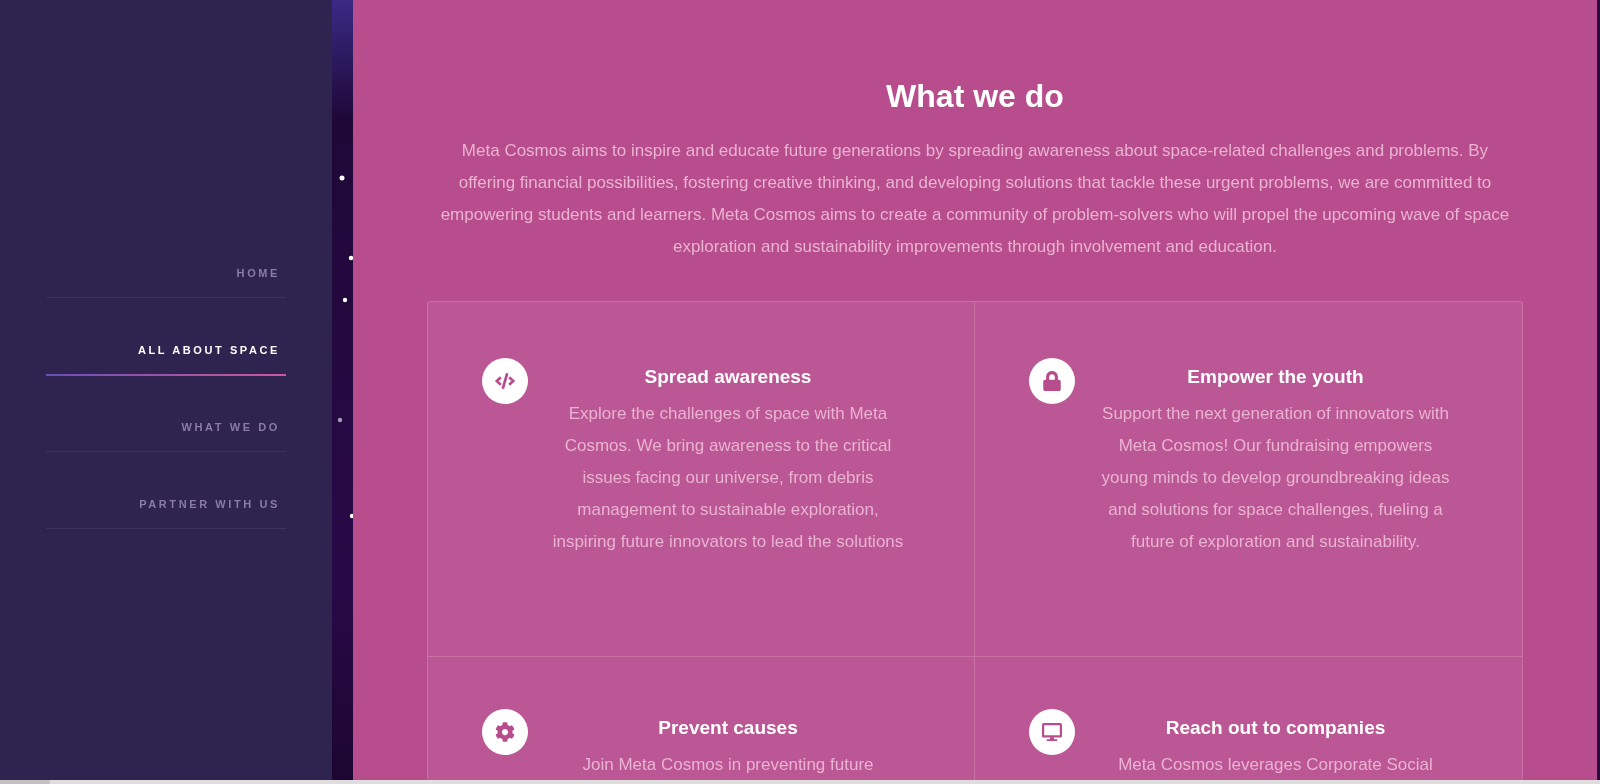 Image resolution: width=1600 pixels, height=784 pixels. Describe the element at coordinates (1052, 732) in the screenshot. I see `monitor-icon` at that location.